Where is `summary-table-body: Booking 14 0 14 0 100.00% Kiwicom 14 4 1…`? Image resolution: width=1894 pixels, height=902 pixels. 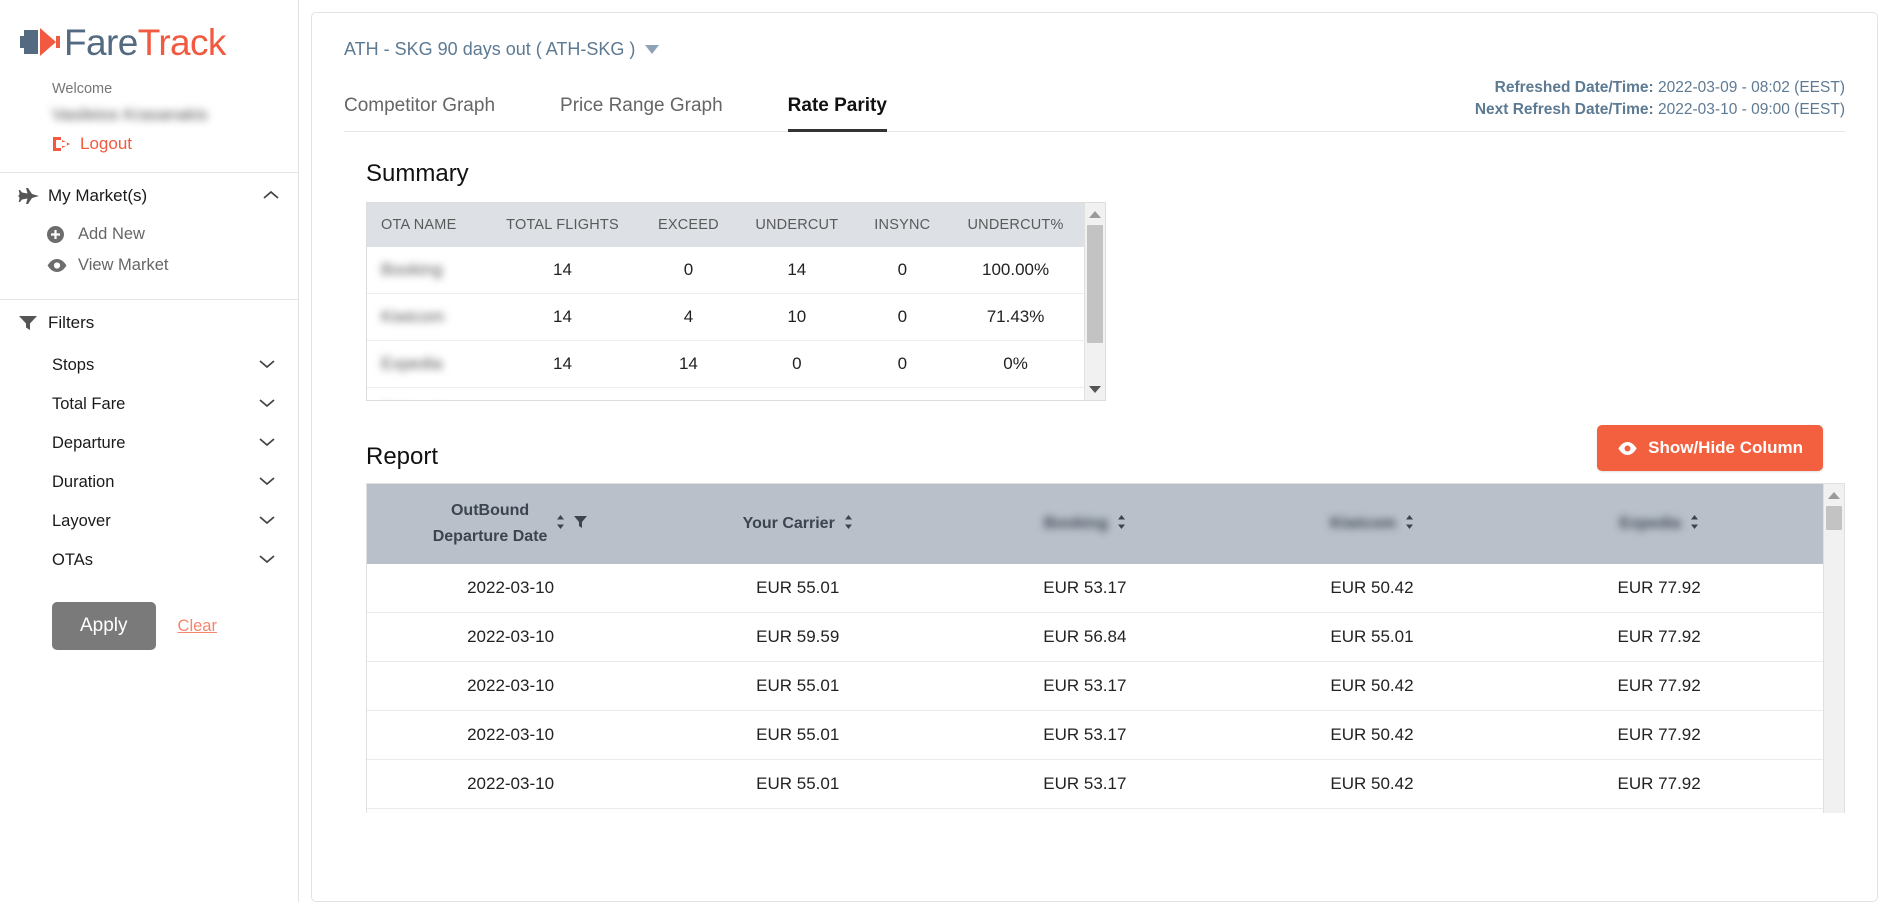
summary-table-body: Booking 14 0 14 0 100.00% Kiwicom 14 4 1… is located at coordinates (725, 323).